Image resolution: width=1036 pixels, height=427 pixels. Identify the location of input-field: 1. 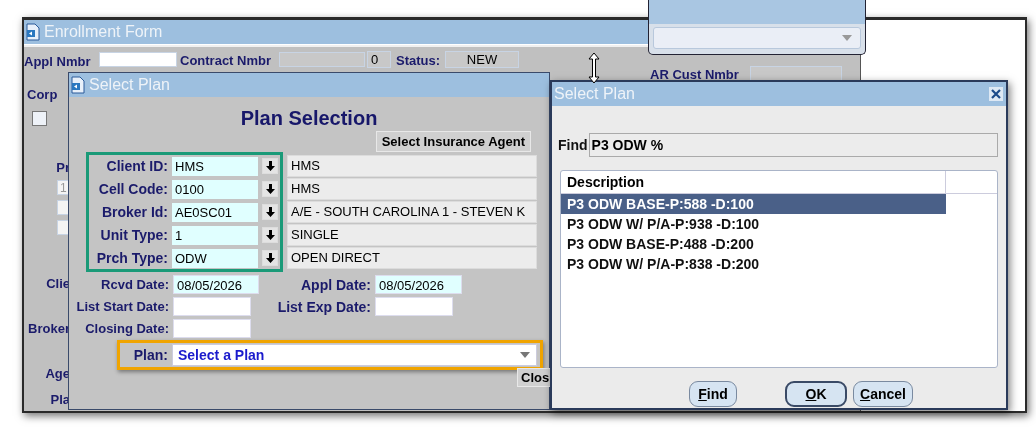
(215, 235).